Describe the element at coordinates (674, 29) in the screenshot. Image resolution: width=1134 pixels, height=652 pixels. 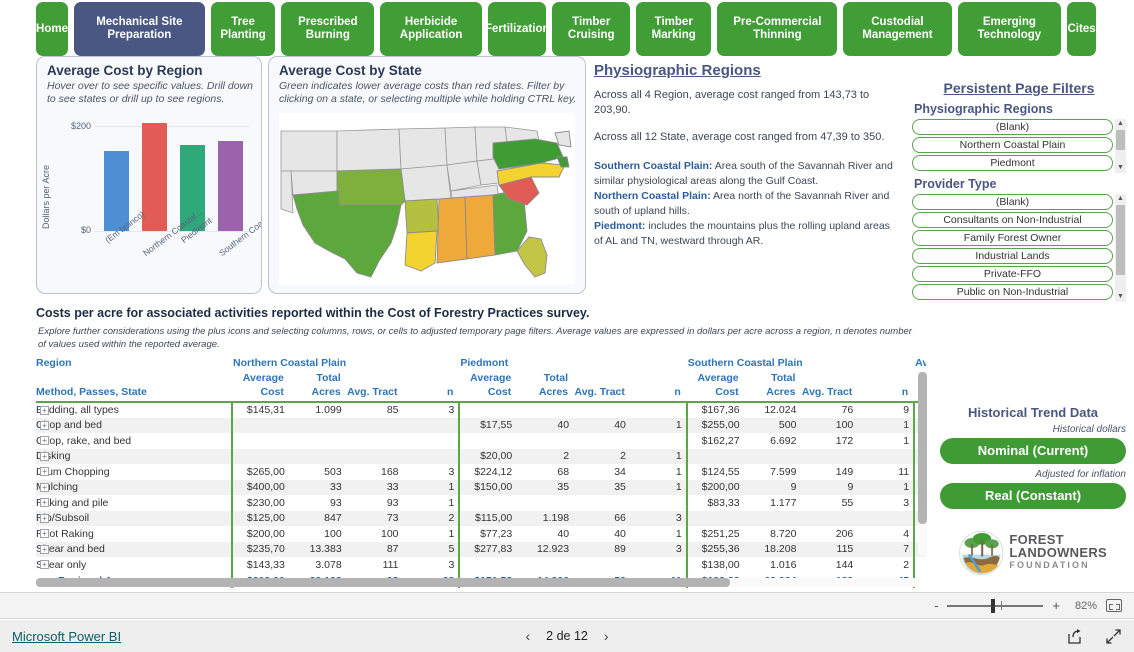
I see `tab-timber-marking: Timber Marking` at that location.